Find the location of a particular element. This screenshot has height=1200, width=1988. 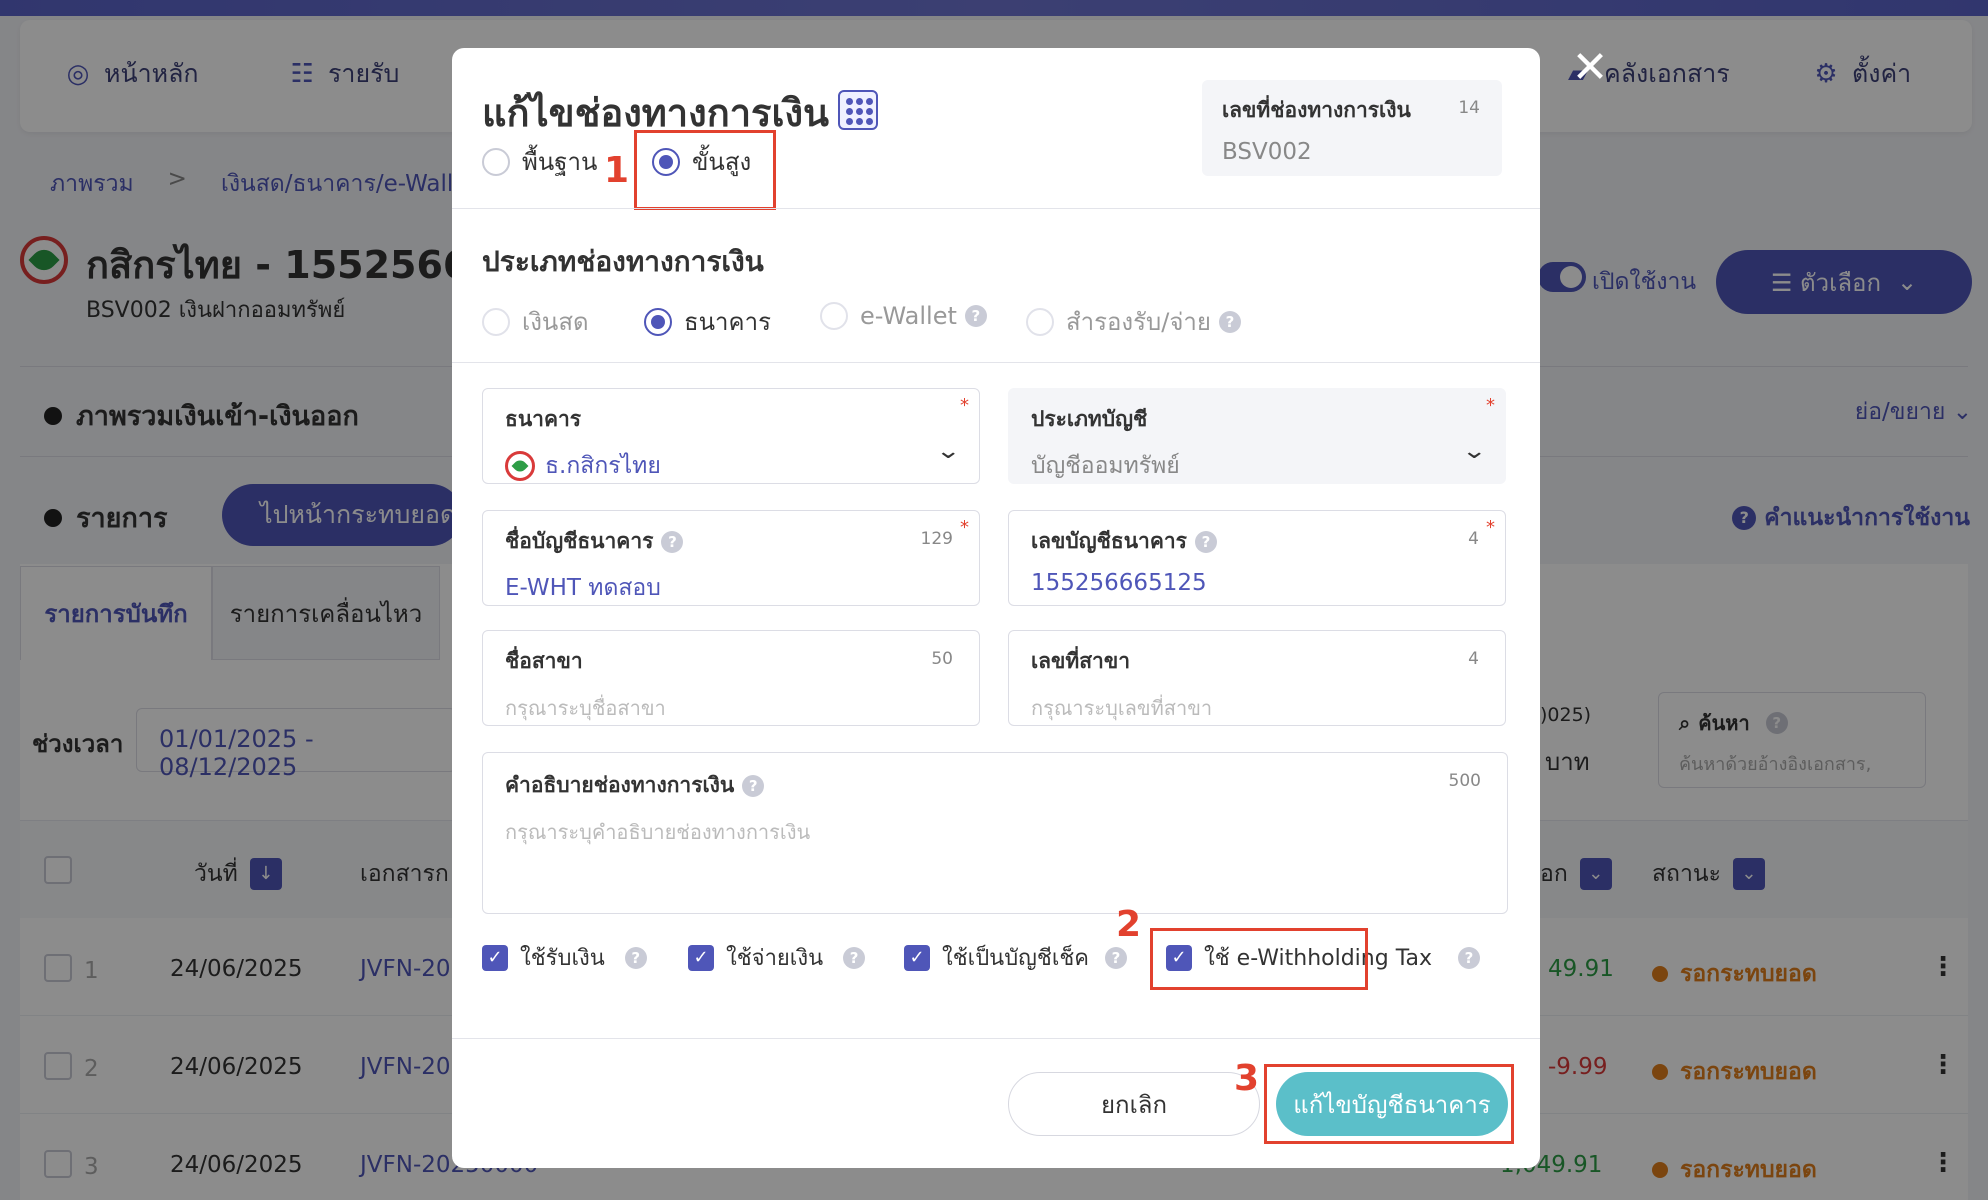

account-name-value: E-WHT ทดสอบ is located at coordinates (583, 588).